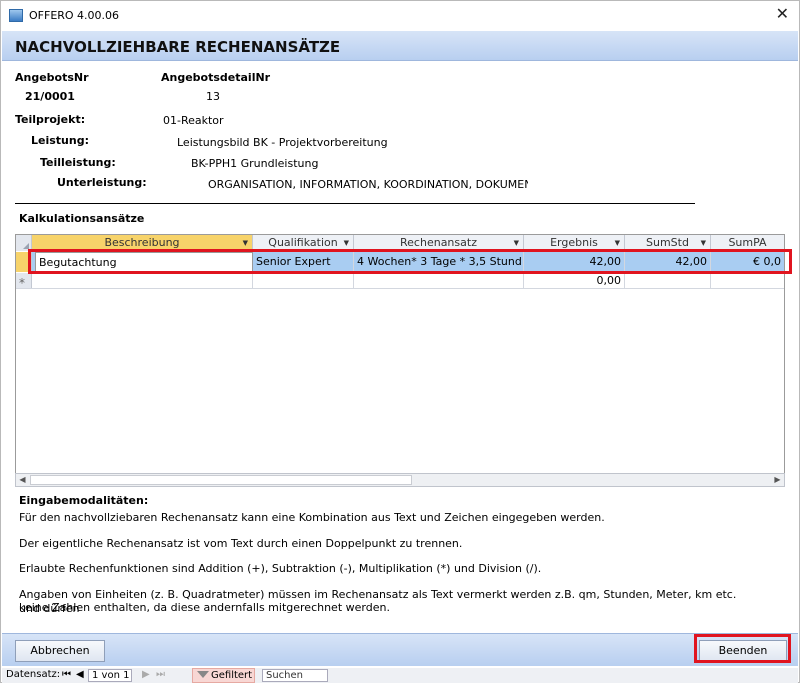 The width and height of the screenshot is (800, 683). Describe the element at coordinates (144, 262) in the screenshot. I see `cell-beschreibung: Begutachtung` at that location.